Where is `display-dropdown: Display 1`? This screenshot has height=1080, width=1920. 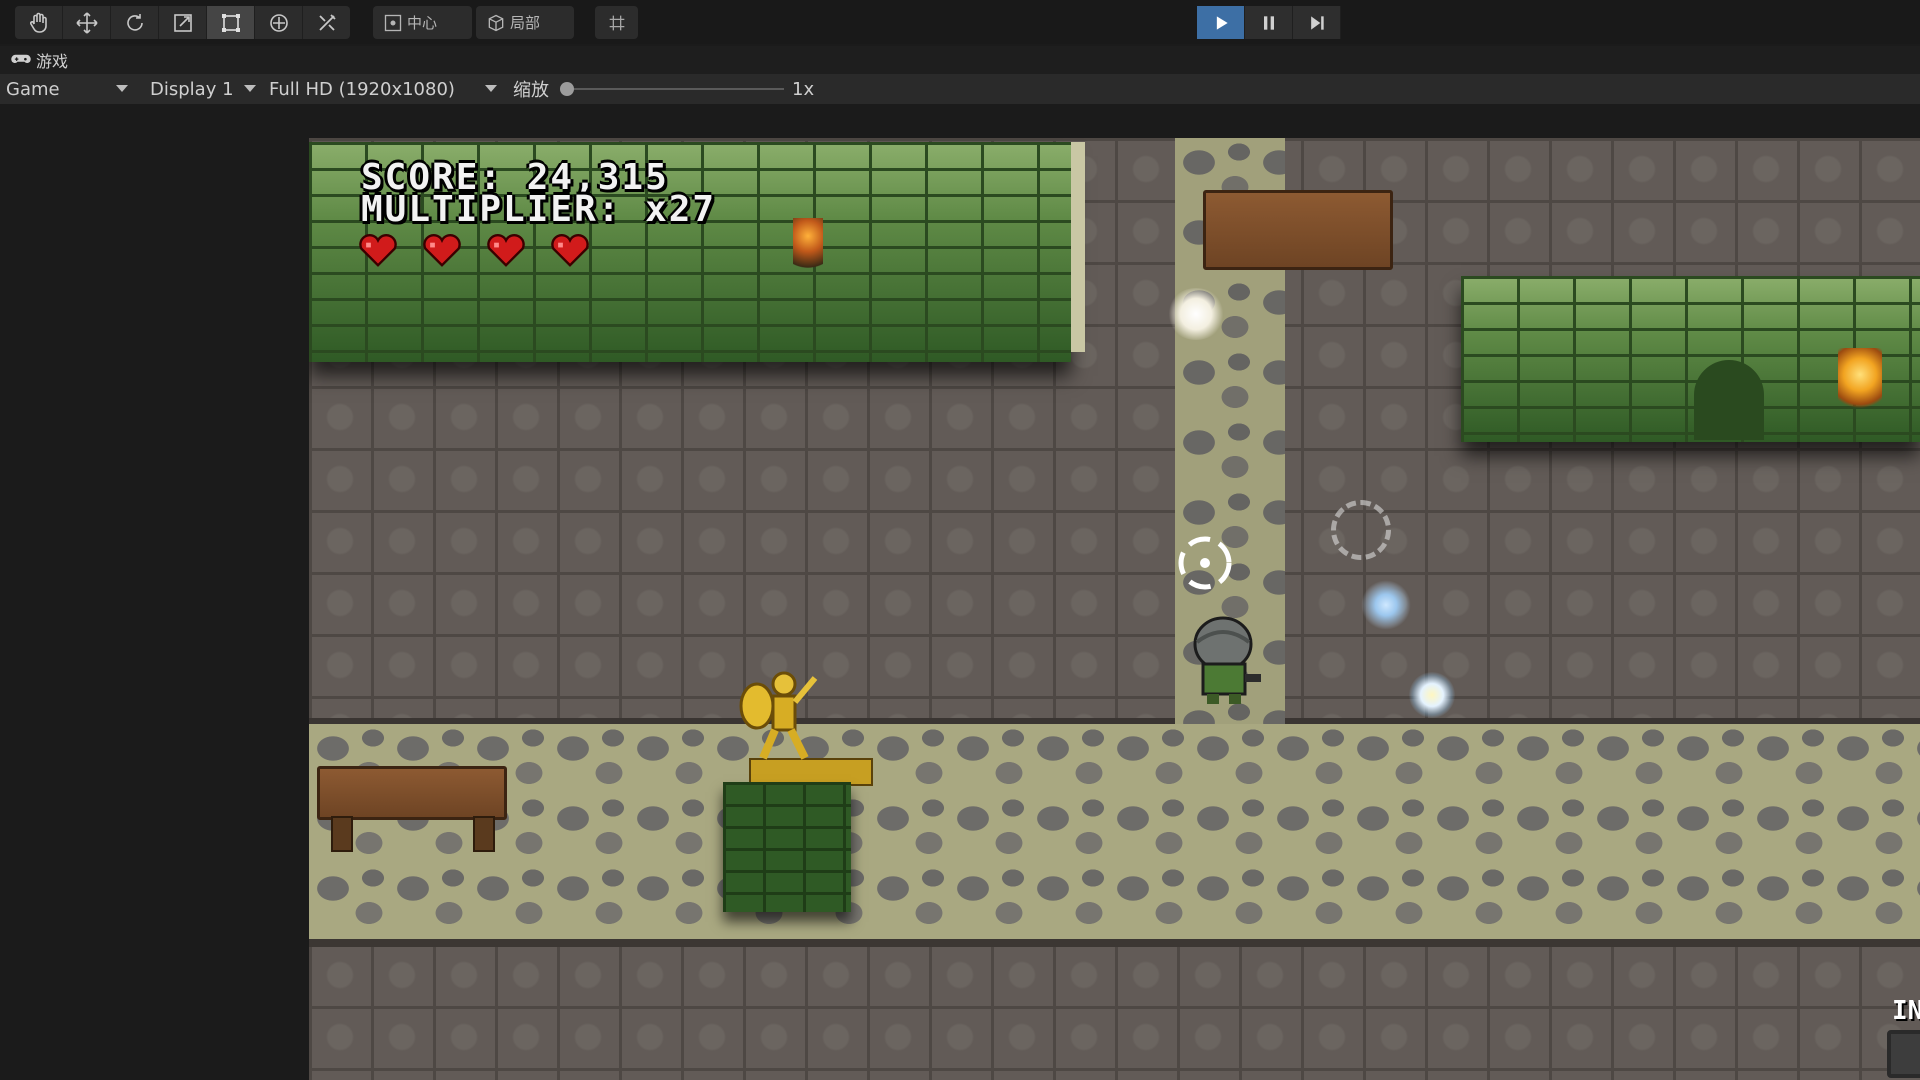 display-dropdown: Display 1 is located at coordinates (203, 89).